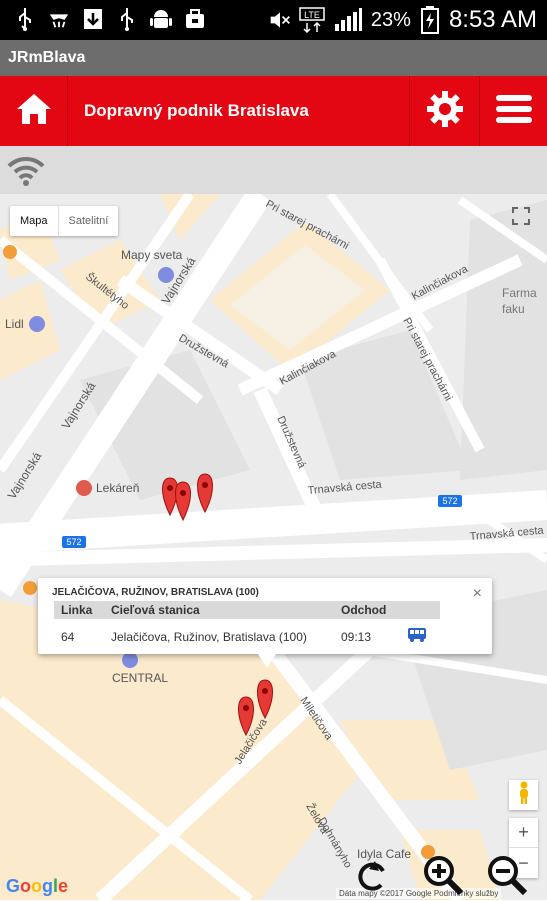 The width and height of the screenshot is (547, 901). I want to click on svg-text: LTE, so click(312, 15).